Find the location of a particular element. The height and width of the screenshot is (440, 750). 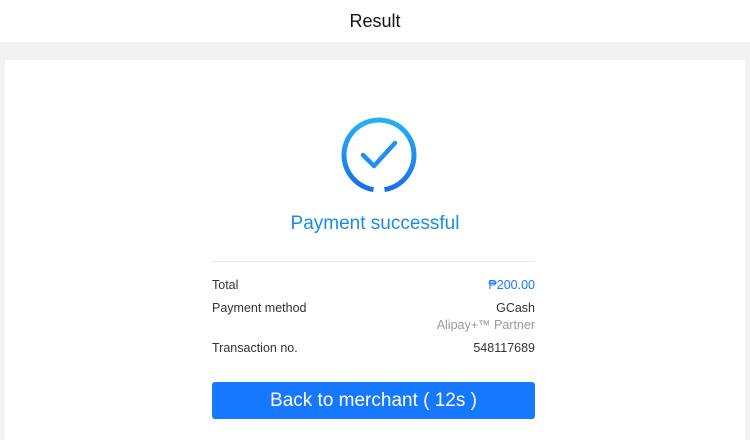

check-circle-icon is located at coordinates (379, 155).